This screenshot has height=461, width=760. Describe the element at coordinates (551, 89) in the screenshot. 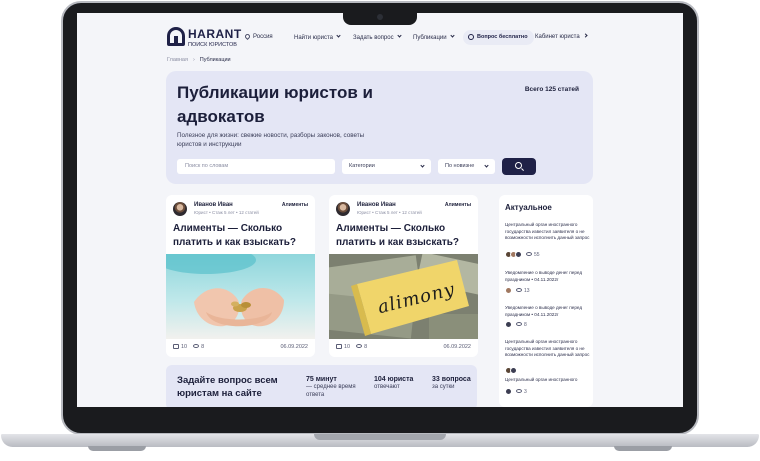

I see `articles-total: Всего 125 статей` at that location.